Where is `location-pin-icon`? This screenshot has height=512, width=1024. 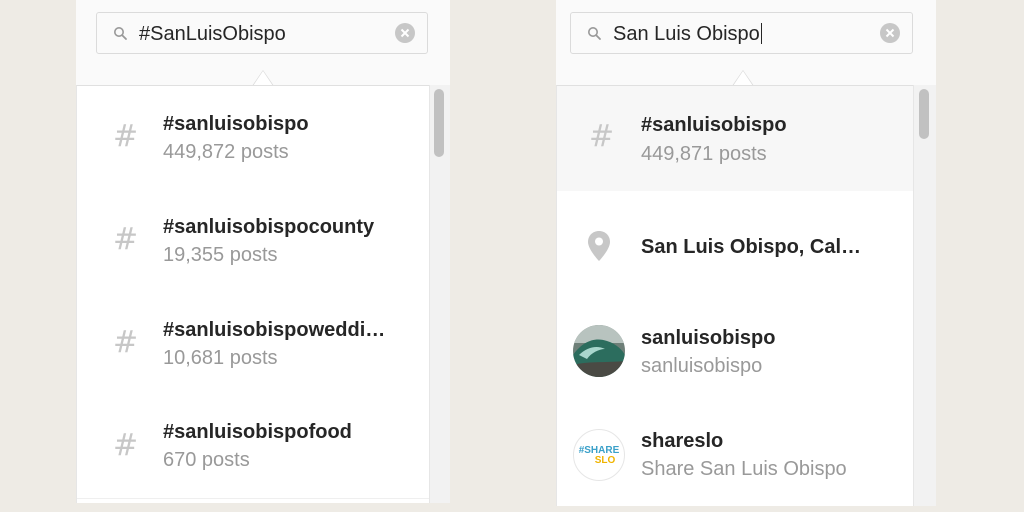
location-pin-icon is located at coordinates (599, 246).